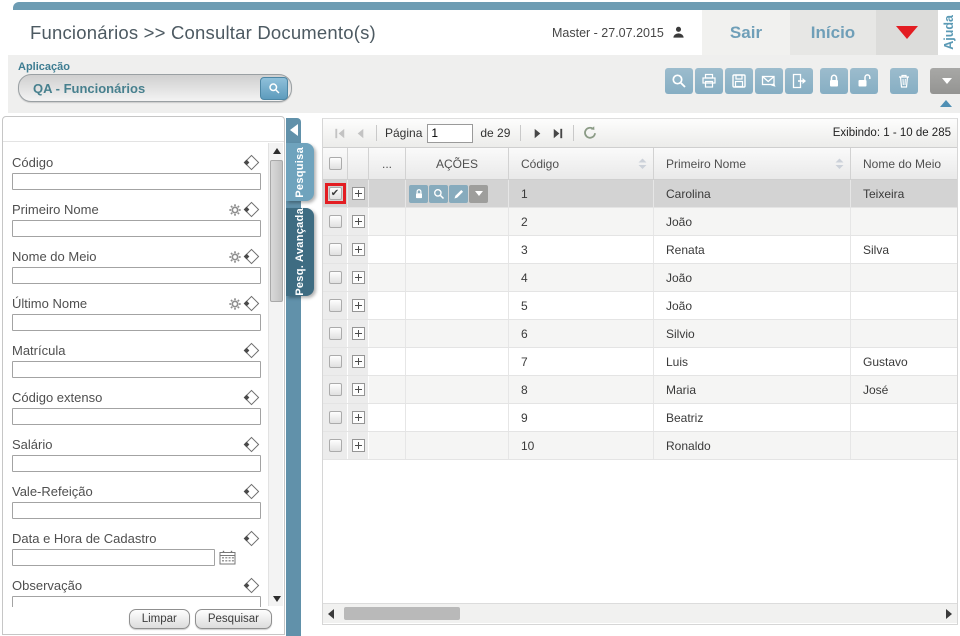 The height and width of the screenshot is (636, 960). Describe the element at coordinates (864, 81) in the screenshot. I see `unlock-button` at that location.